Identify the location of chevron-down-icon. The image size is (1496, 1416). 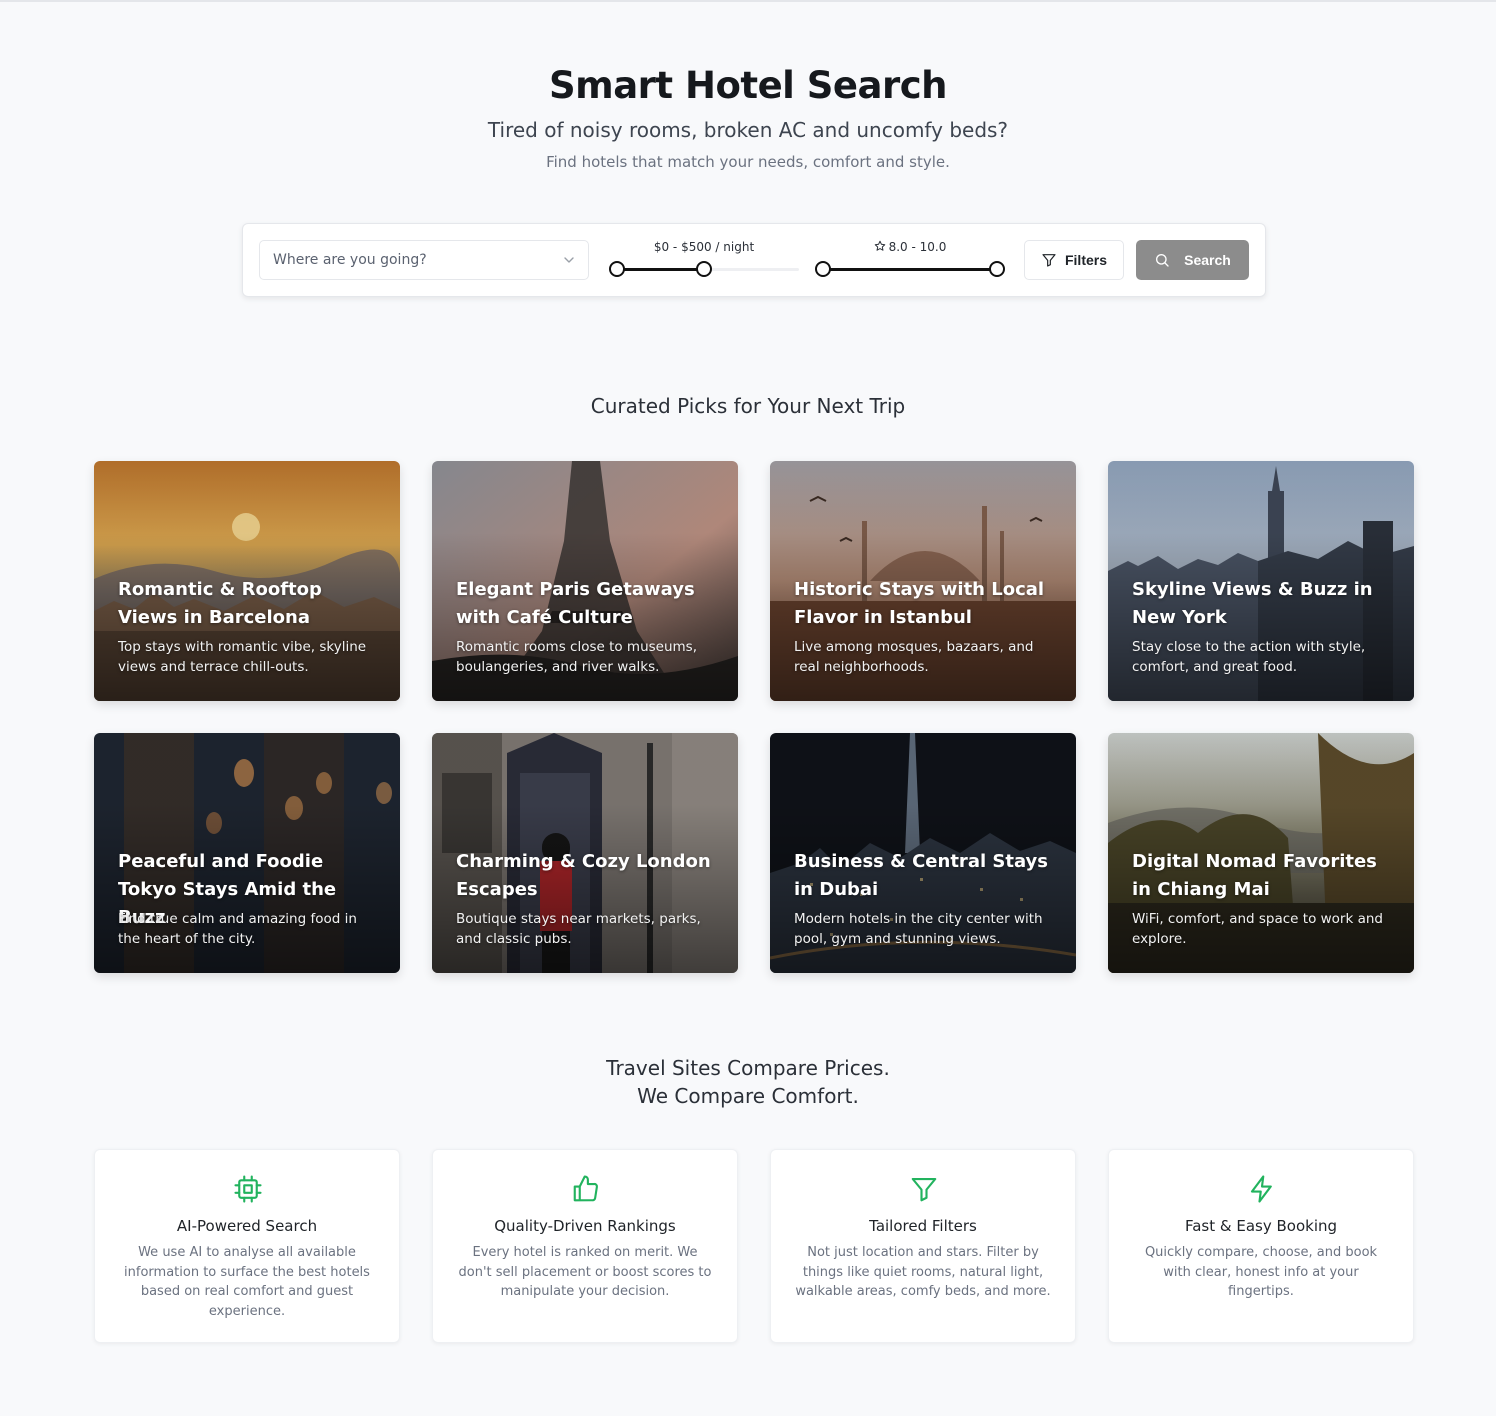
(569, 260).